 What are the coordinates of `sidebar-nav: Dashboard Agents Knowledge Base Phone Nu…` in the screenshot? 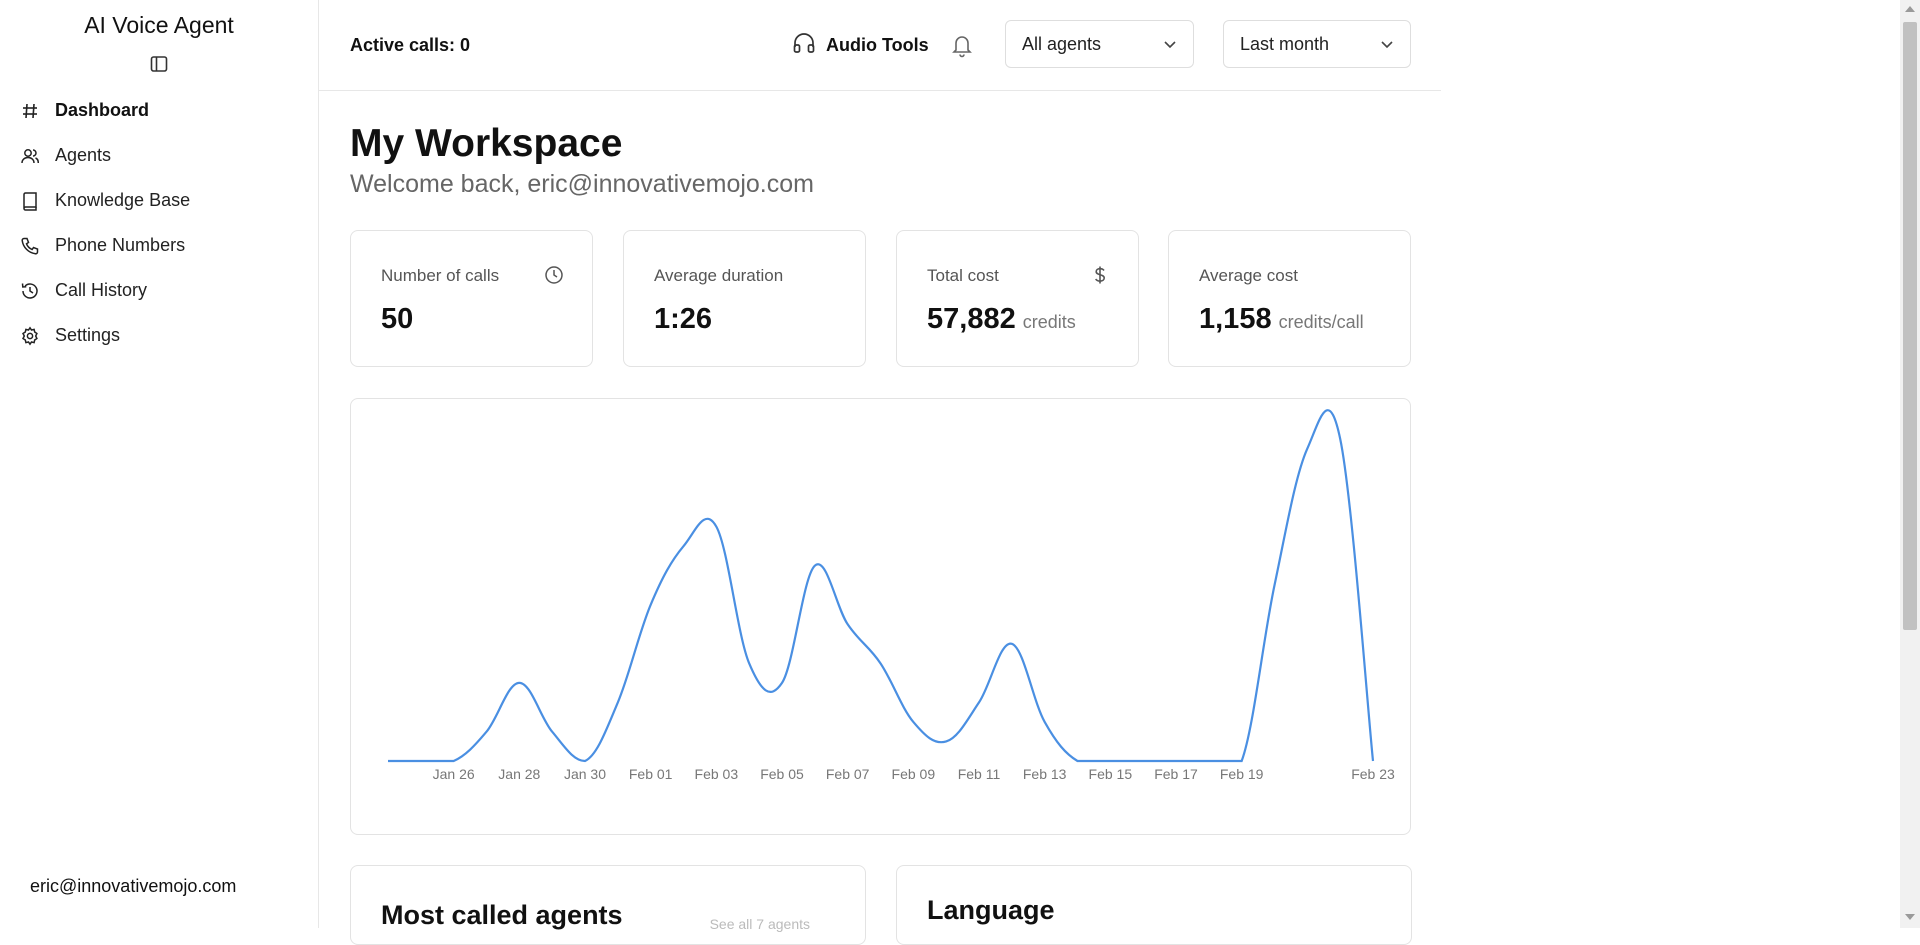 It's located at (159, 223).